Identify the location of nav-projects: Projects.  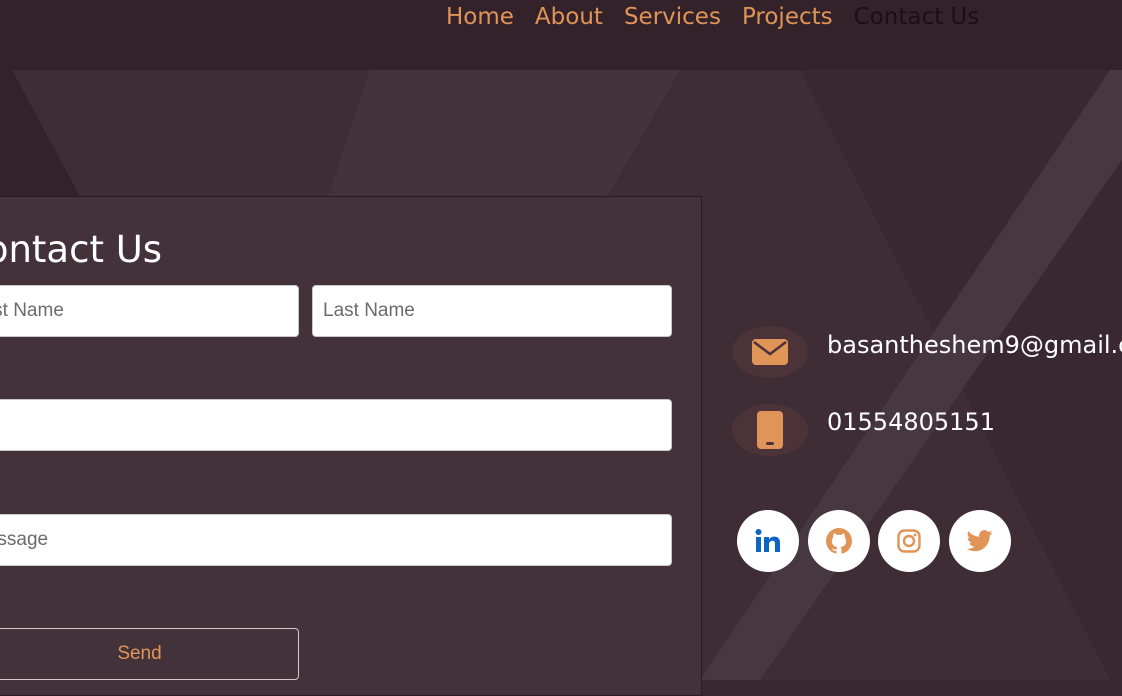
(787, 17).